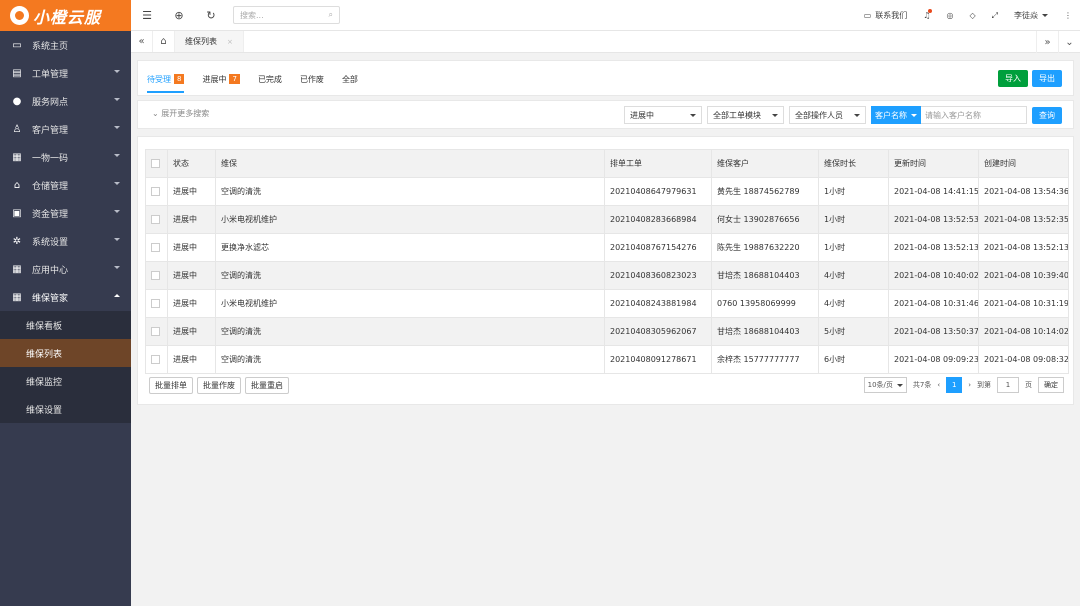  Describe the element at coordinates (658, 163) in the screenshot. I see `column-header: 排单工单` at that location.